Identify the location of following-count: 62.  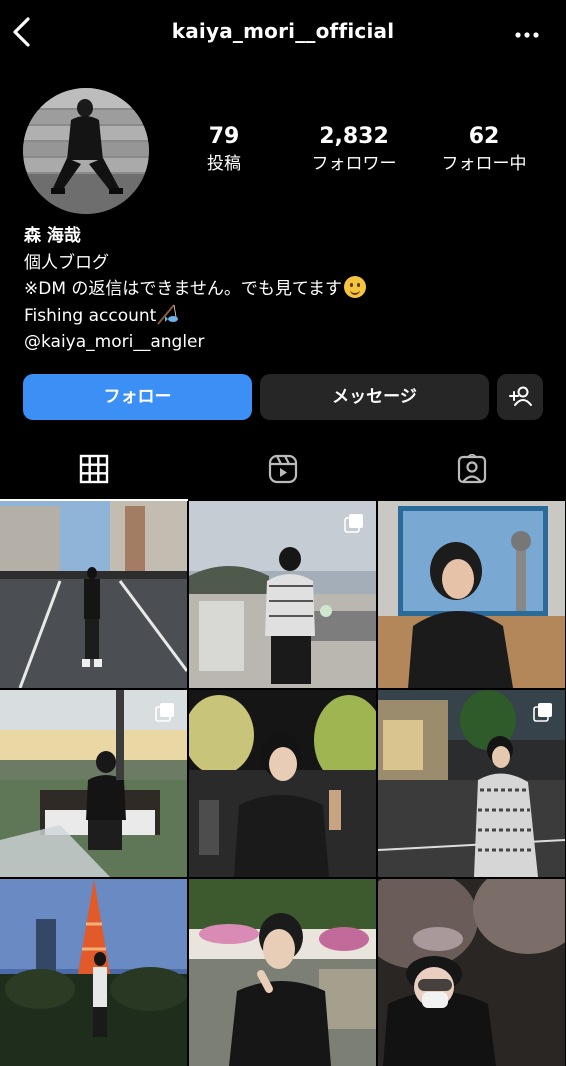
(484, 136).